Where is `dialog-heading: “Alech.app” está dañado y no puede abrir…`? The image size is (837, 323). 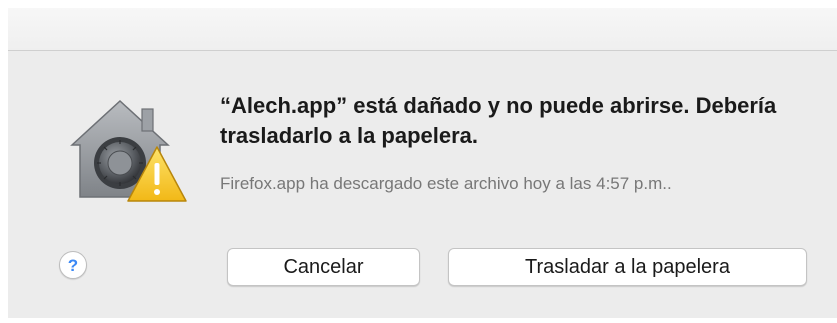
dialog-heading: “Alech.app” está dañado y no puede abrir… is located at coordinates (498, 120).